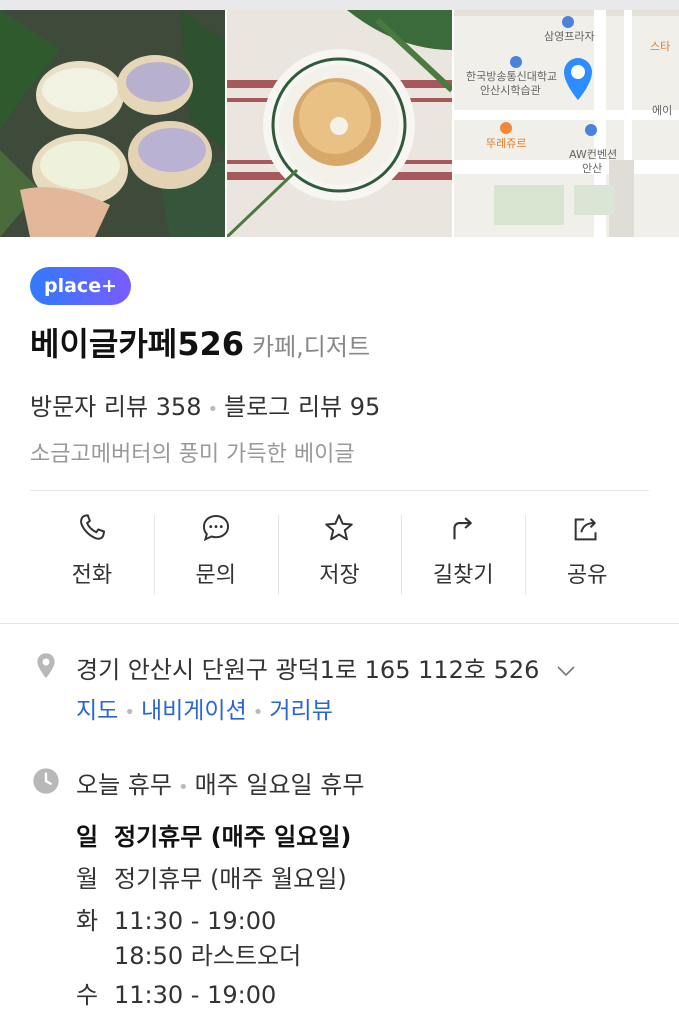  Describe the element at coordinates (463, 555) in the screenshot. I see `directions-button: 길찾기` at that location.